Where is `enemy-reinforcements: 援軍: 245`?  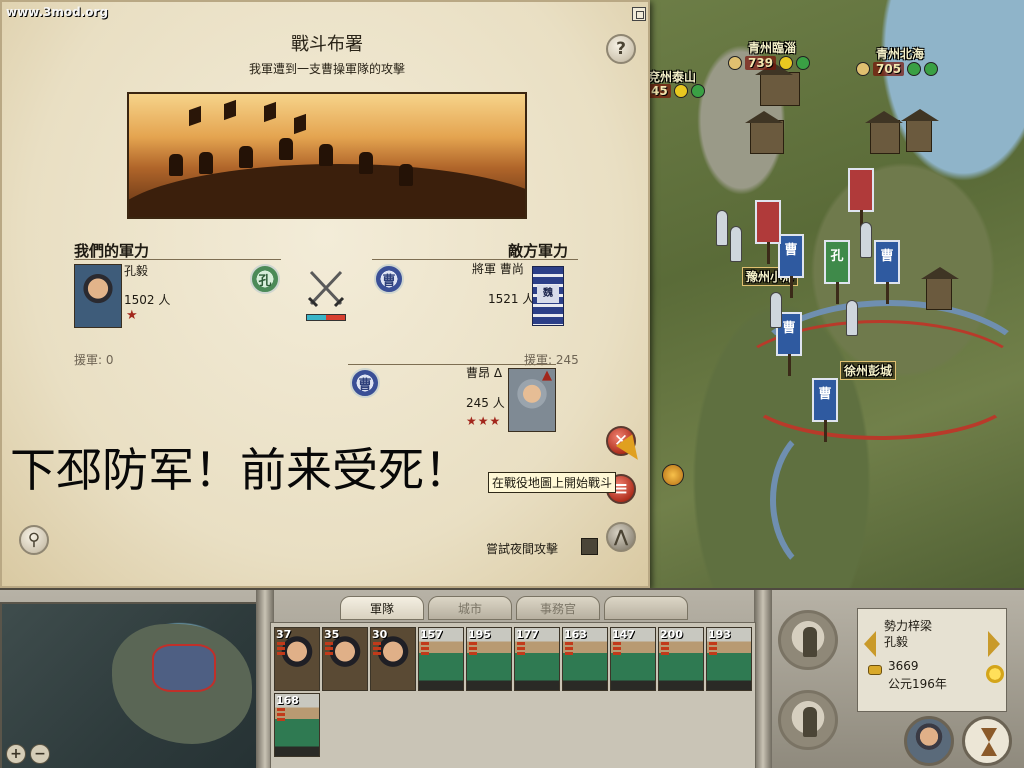 enemy-reinforcements: 援軍: 245 is located at coordinates (551, 360).